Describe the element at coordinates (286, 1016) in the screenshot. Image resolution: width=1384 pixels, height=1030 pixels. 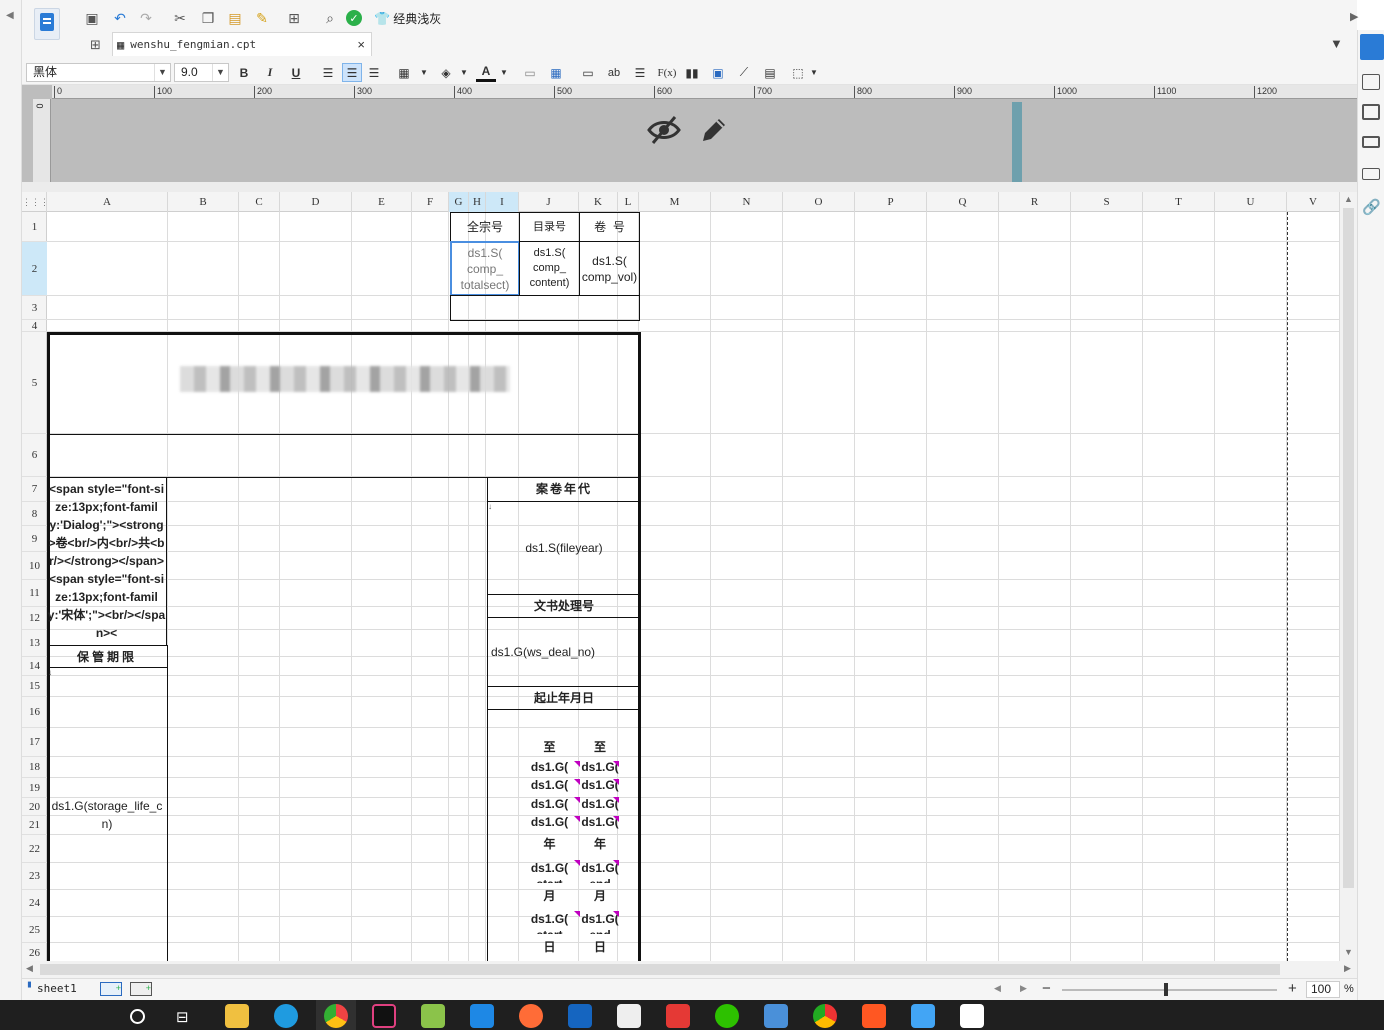
I see `edge-icon` at that location.